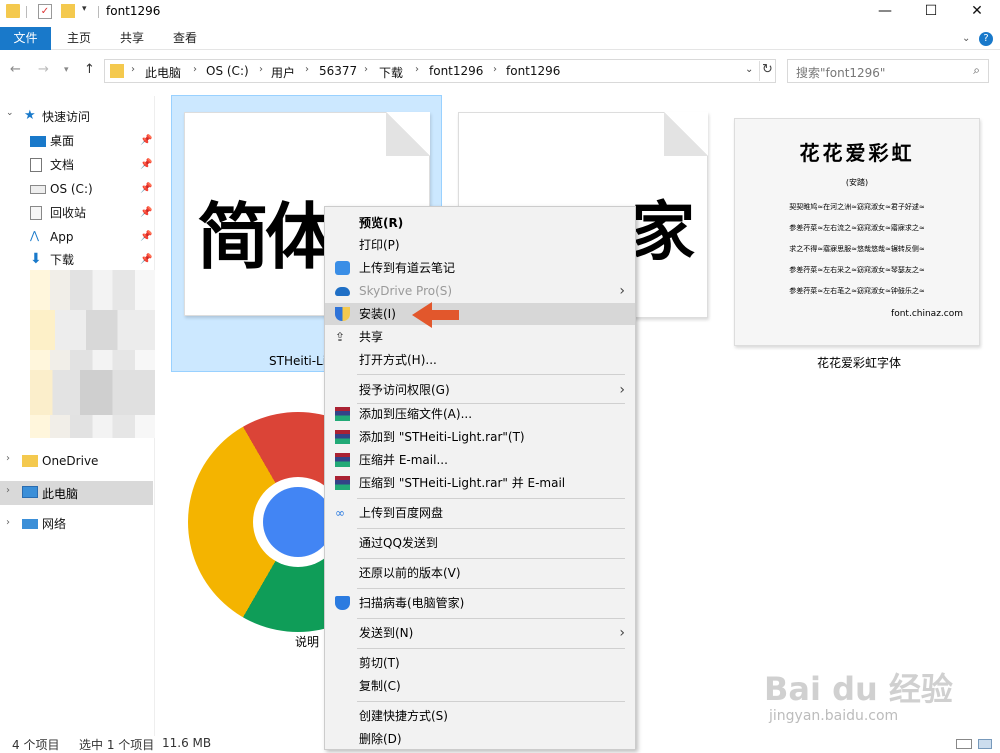 This screenshot has width=1000, height=753. What do you see at coordinates (857, 228) in the screenshot?
I see `preview-line: 参差荇菜≈左右流之≈窈窕淑女≈寤寐求之≈` at bounding box center [857, 228].